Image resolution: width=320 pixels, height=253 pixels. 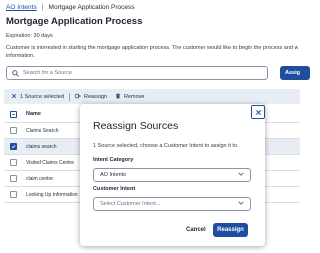 What do you see at coordinates (95, 96) in the screenshot?
I see `reassign-action-label: Reassign` at bounding box center [95, 96].